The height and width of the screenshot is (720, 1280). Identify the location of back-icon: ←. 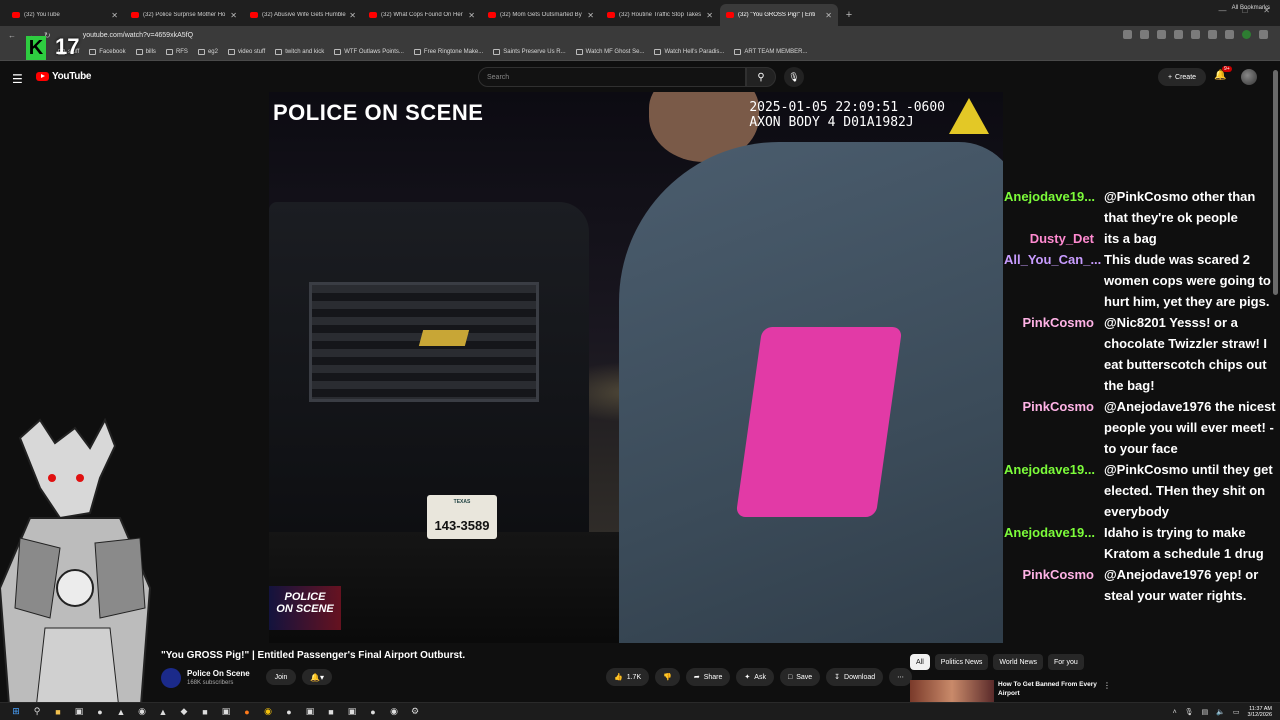
(12, 35).